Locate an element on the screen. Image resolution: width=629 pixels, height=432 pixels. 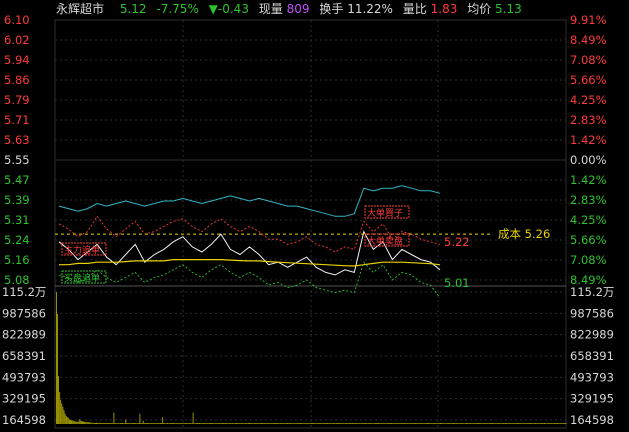
price-tick-label: 5.39 is located at coordinates (17, 200).